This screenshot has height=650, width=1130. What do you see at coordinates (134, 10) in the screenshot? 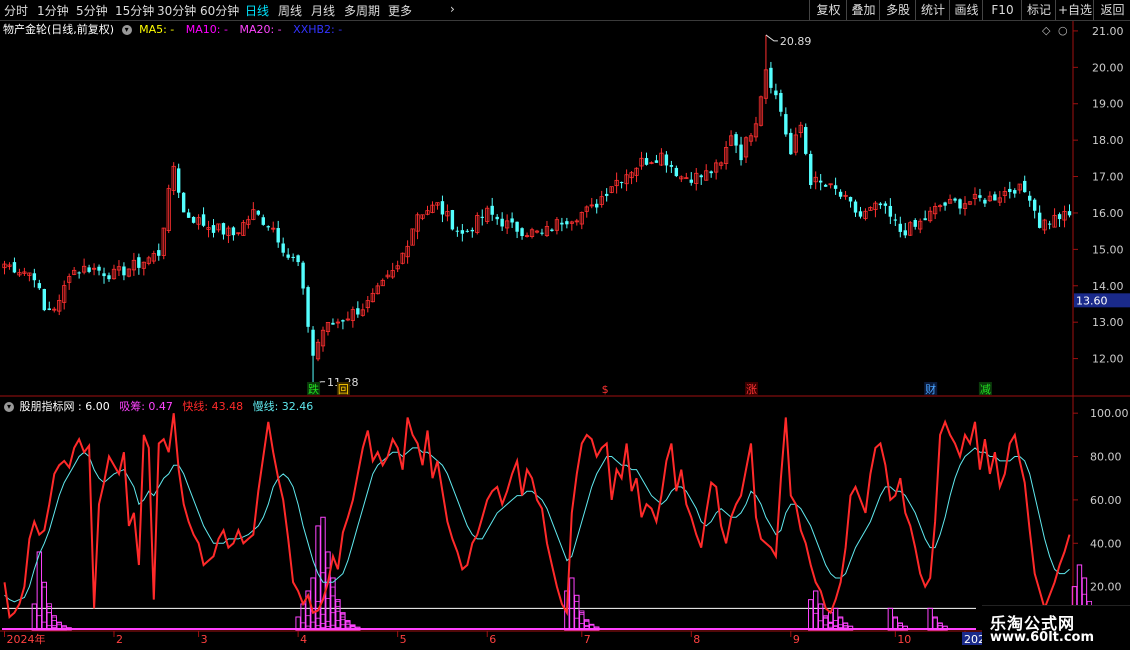
I see `tab-15min: 15分钟` at bounding box center [134, 10].